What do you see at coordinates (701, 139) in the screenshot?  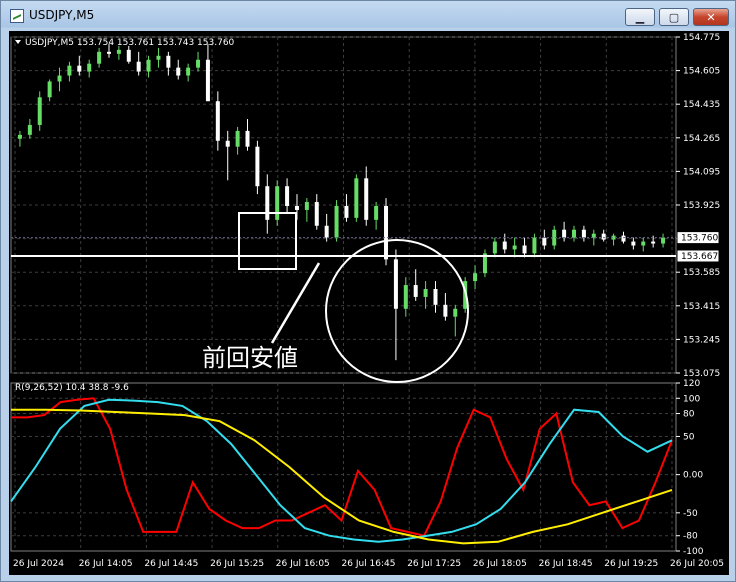 I see `price-tick-label: 154.265` at bounding box center [701, 139].